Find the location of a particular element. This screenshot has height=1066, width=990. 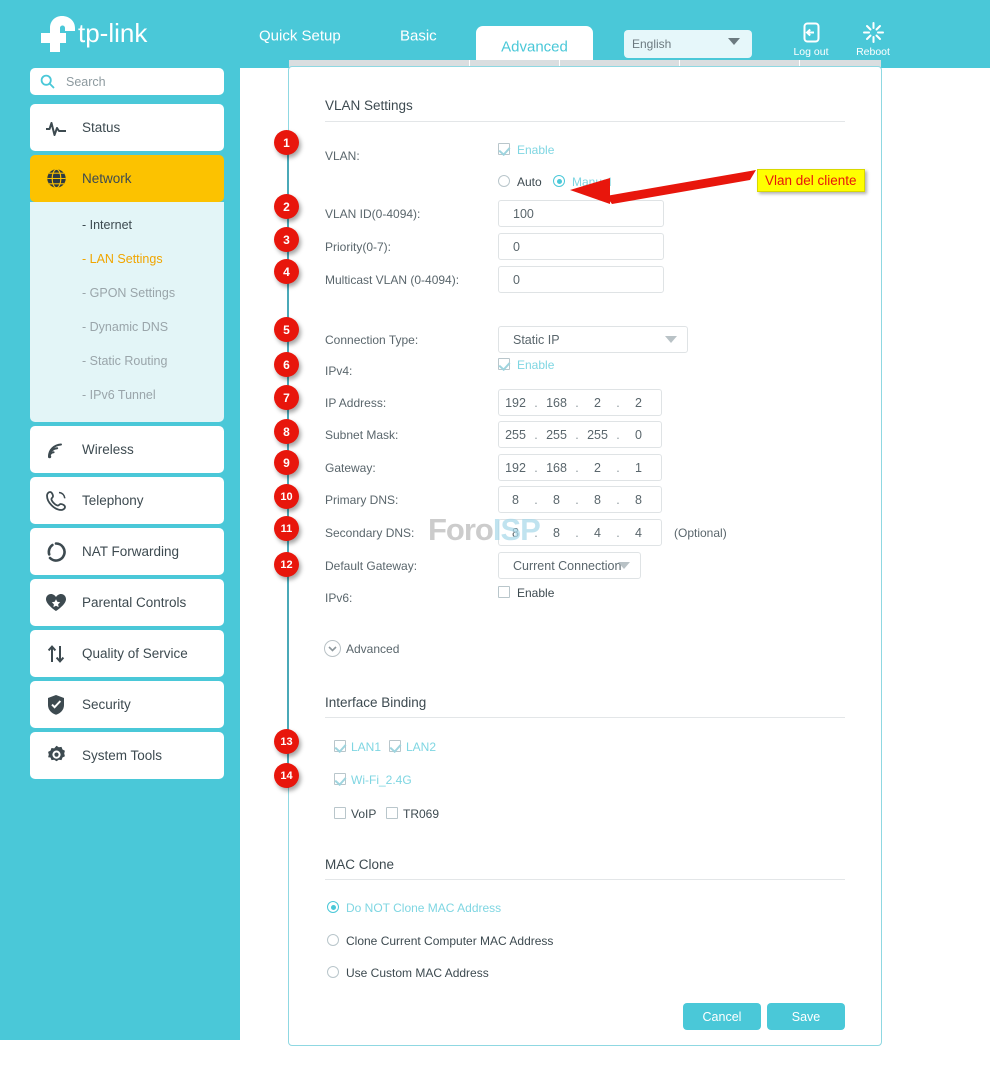

sidebar-item-parental-controls: Parental Controls is located at coordinates (127, 602).